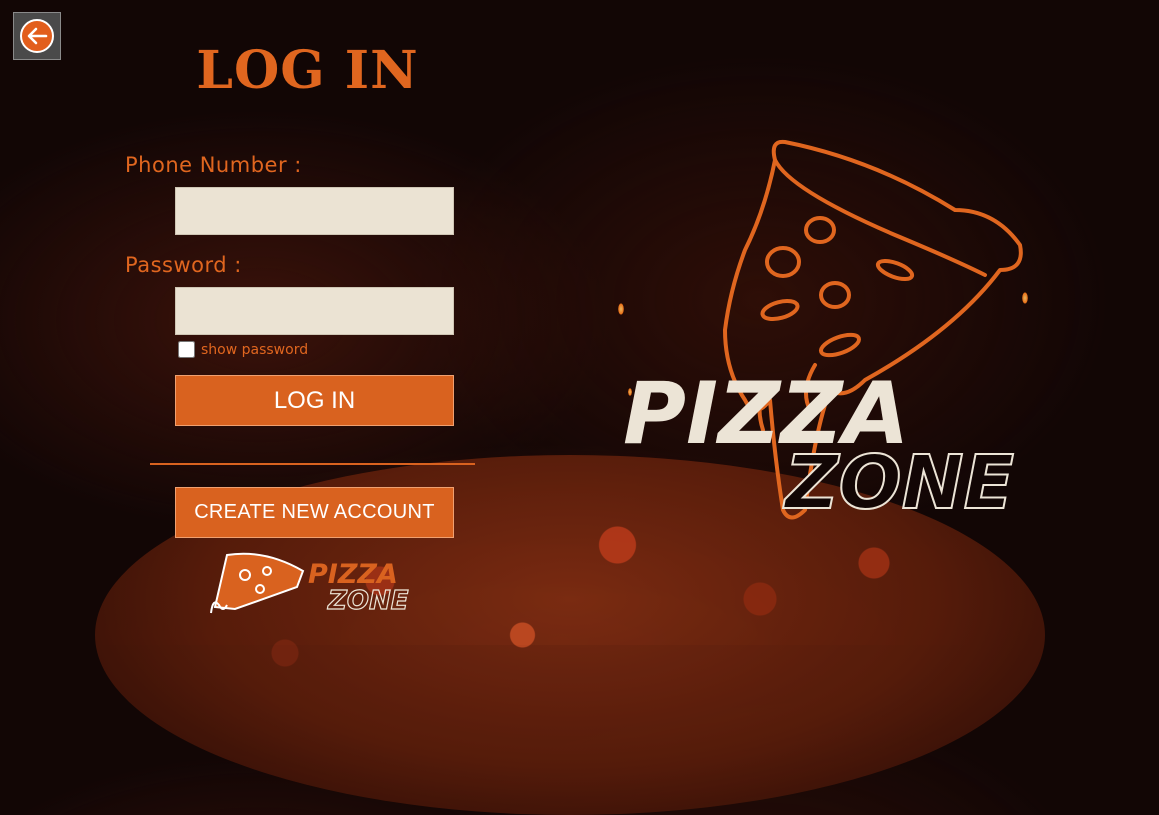  I want to click on show-password-label: show password, so click(255, 349).